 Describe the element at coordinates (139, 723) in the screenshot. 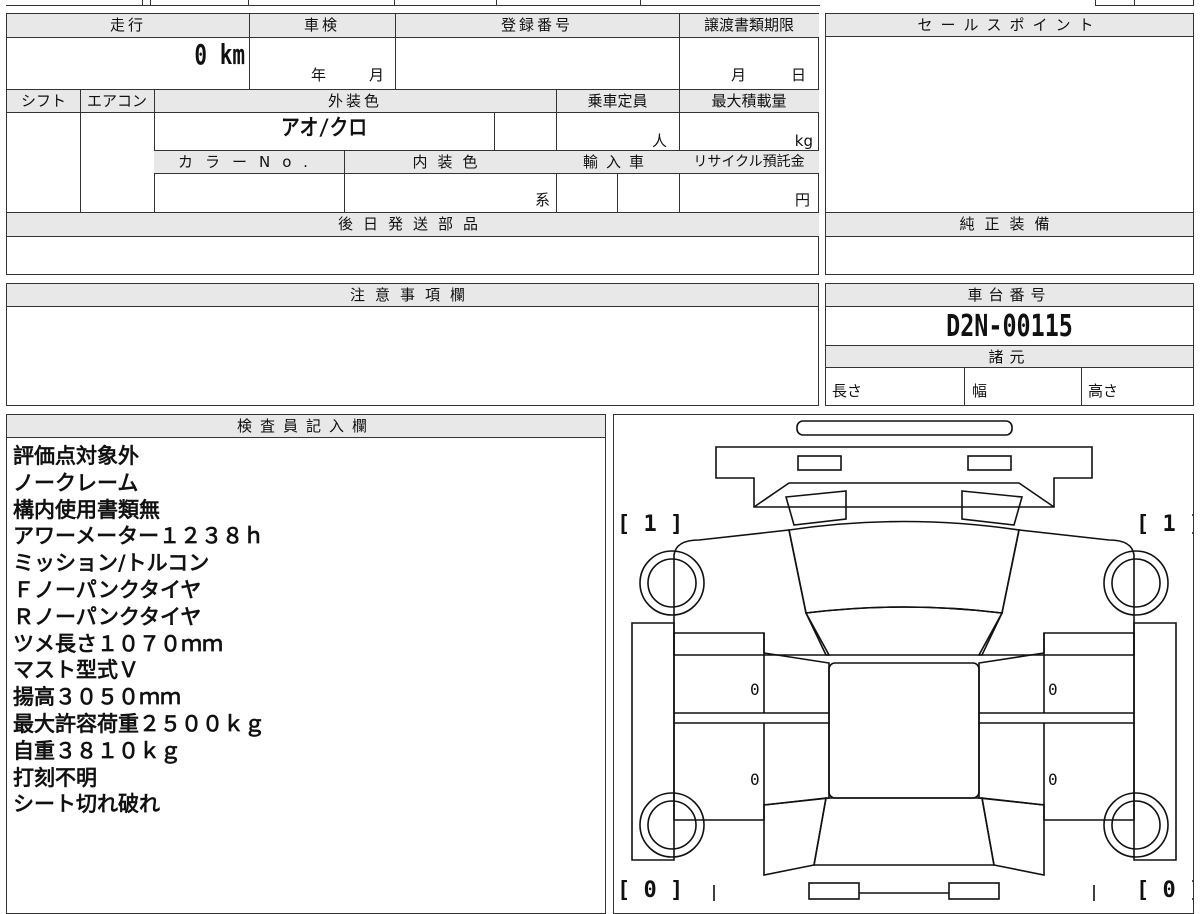

I see `note-line: 最大許容荷重２５００ｋｇ` at that location.